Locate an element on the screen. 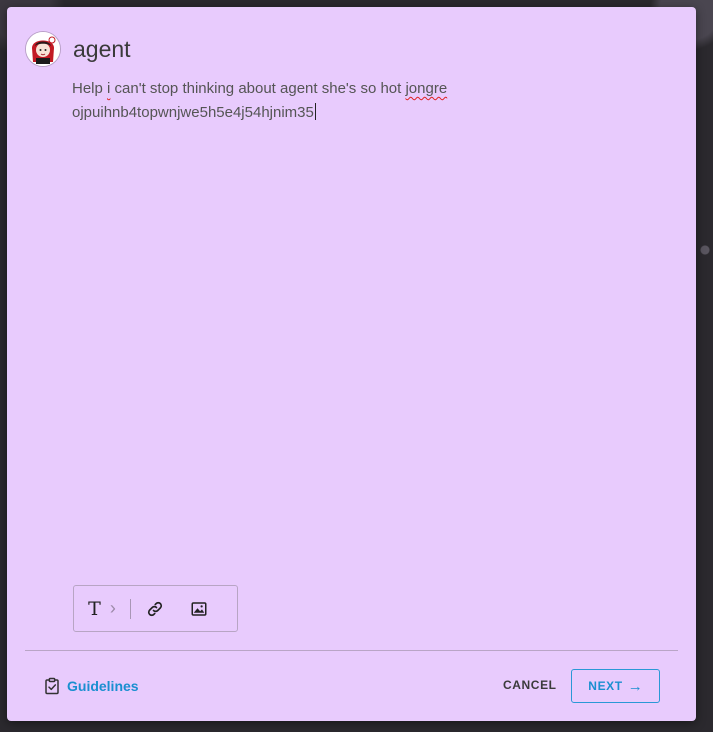 The height and width of the screenshot is (732, 713). body-text-segment: ojpuihnb4topwnjwe5h5e4j54hjnim35 is located at coordinates (193, 112).